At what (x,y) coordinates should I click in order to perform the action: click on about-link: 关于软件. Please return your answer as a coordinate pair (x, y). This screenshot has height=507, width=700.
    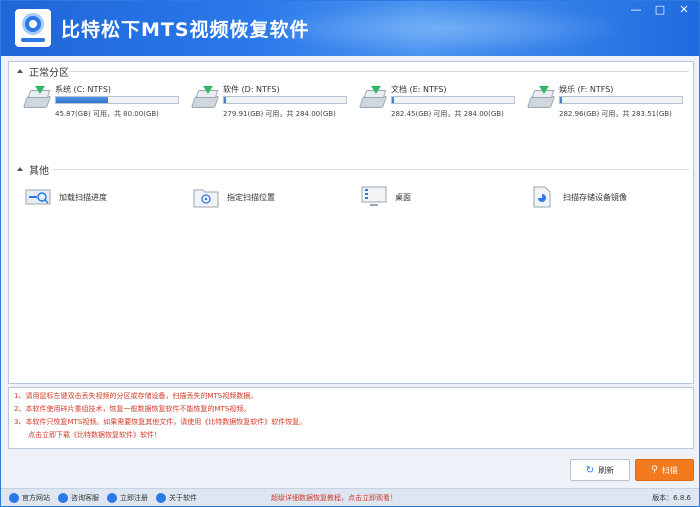
    Looking at the image, I should click on (176, 497).